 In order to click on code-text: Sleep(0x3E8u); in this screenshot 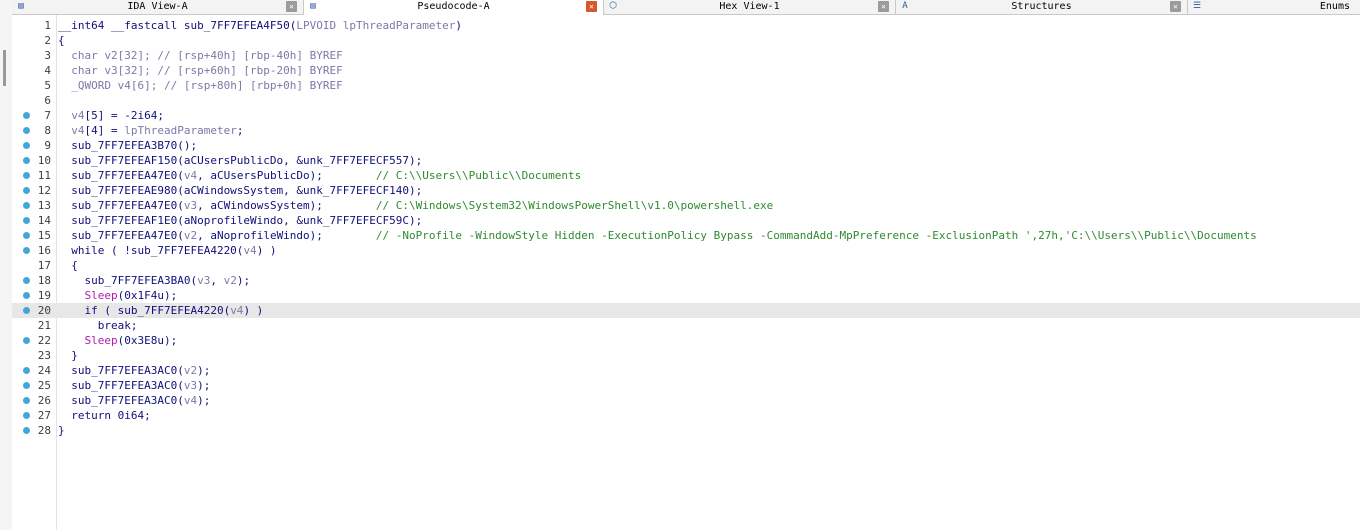, I will do `click(131, 340)`.